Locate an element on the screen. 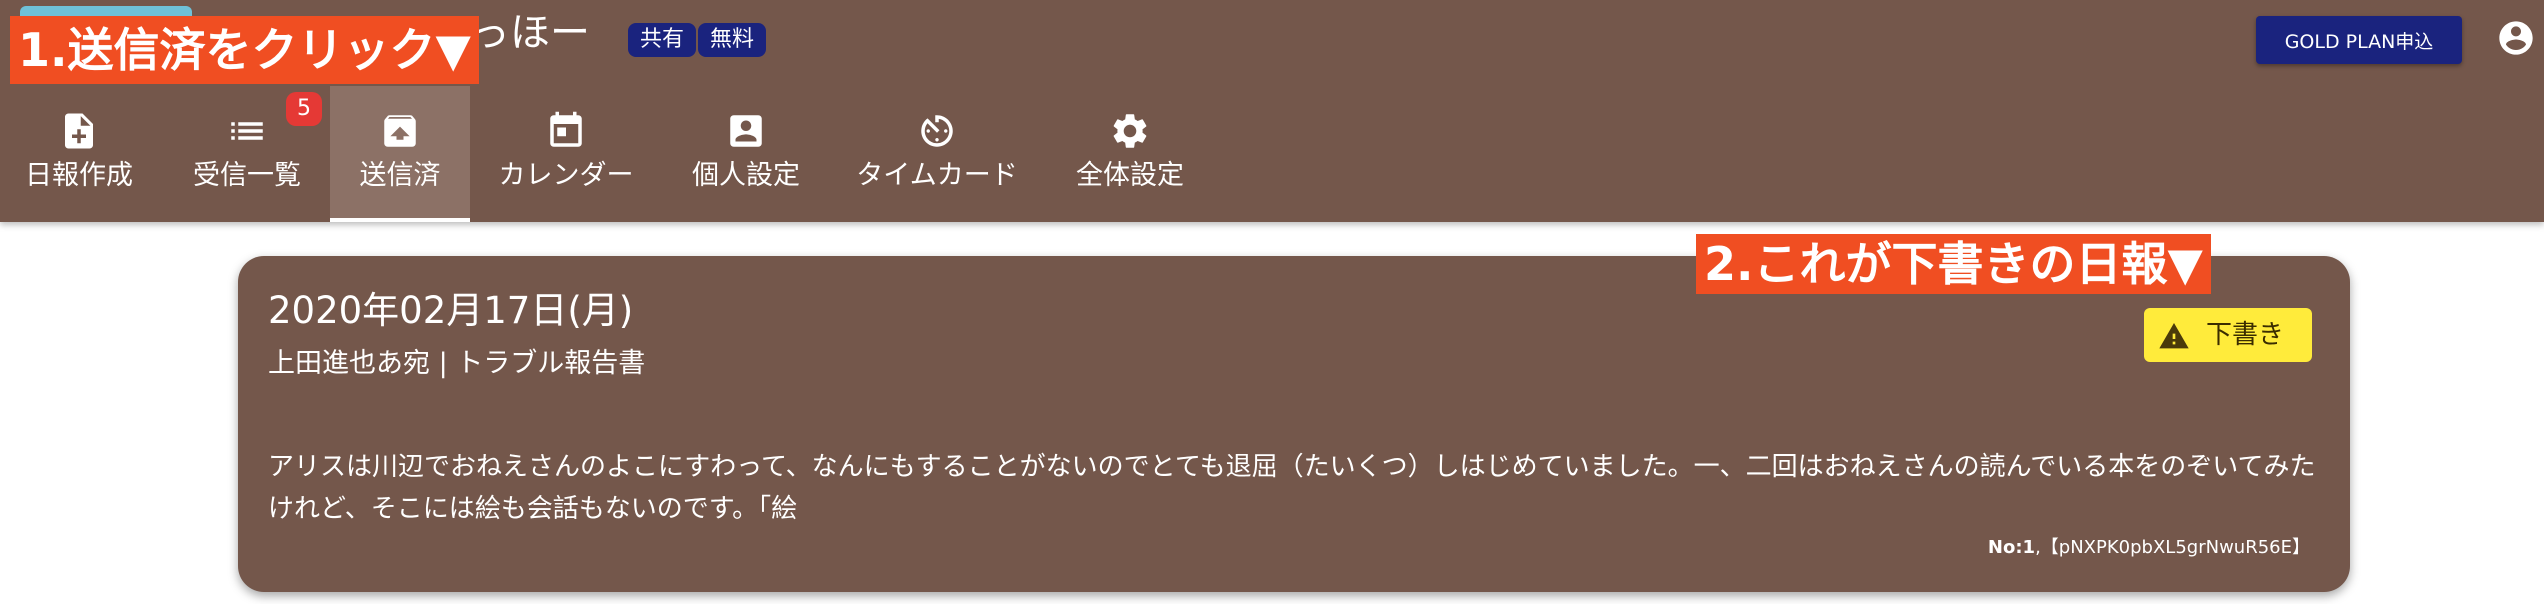  callout-step2: 2.これが下書きの日報▼ is located at coordinates (1953, 264).